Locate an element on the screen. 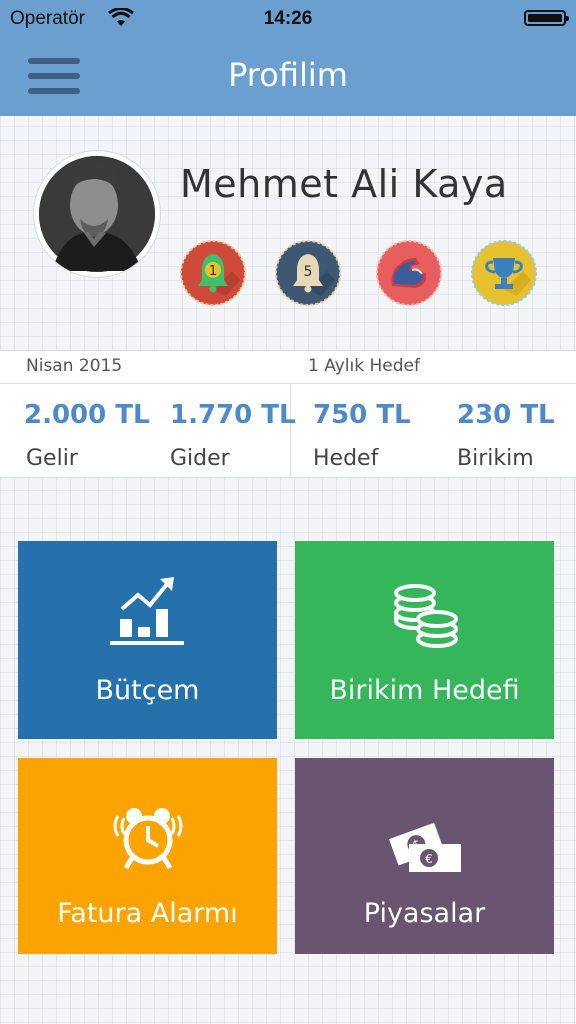 Image resolution: width=576 pixels, height=1024 pixels. markets-tile: $ € Piyasalar is located at coordinates (424, 856).